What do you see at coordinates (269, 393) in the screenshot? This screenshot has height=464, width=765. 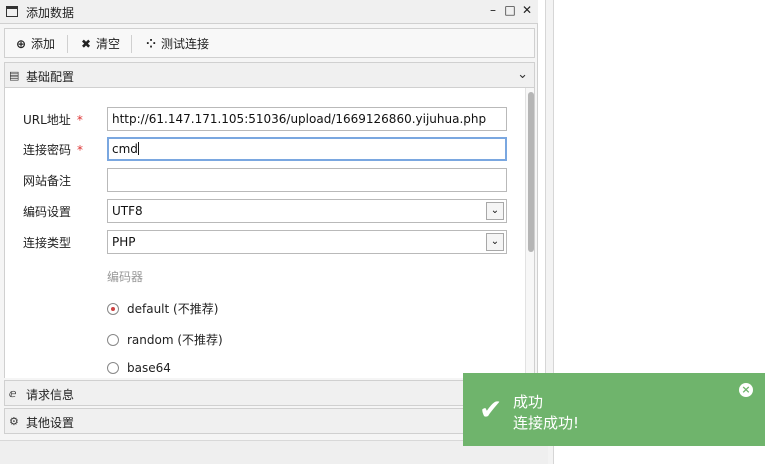 I see `section-request-info: ⅇ 请求信息` at bounding box center [269, 393].